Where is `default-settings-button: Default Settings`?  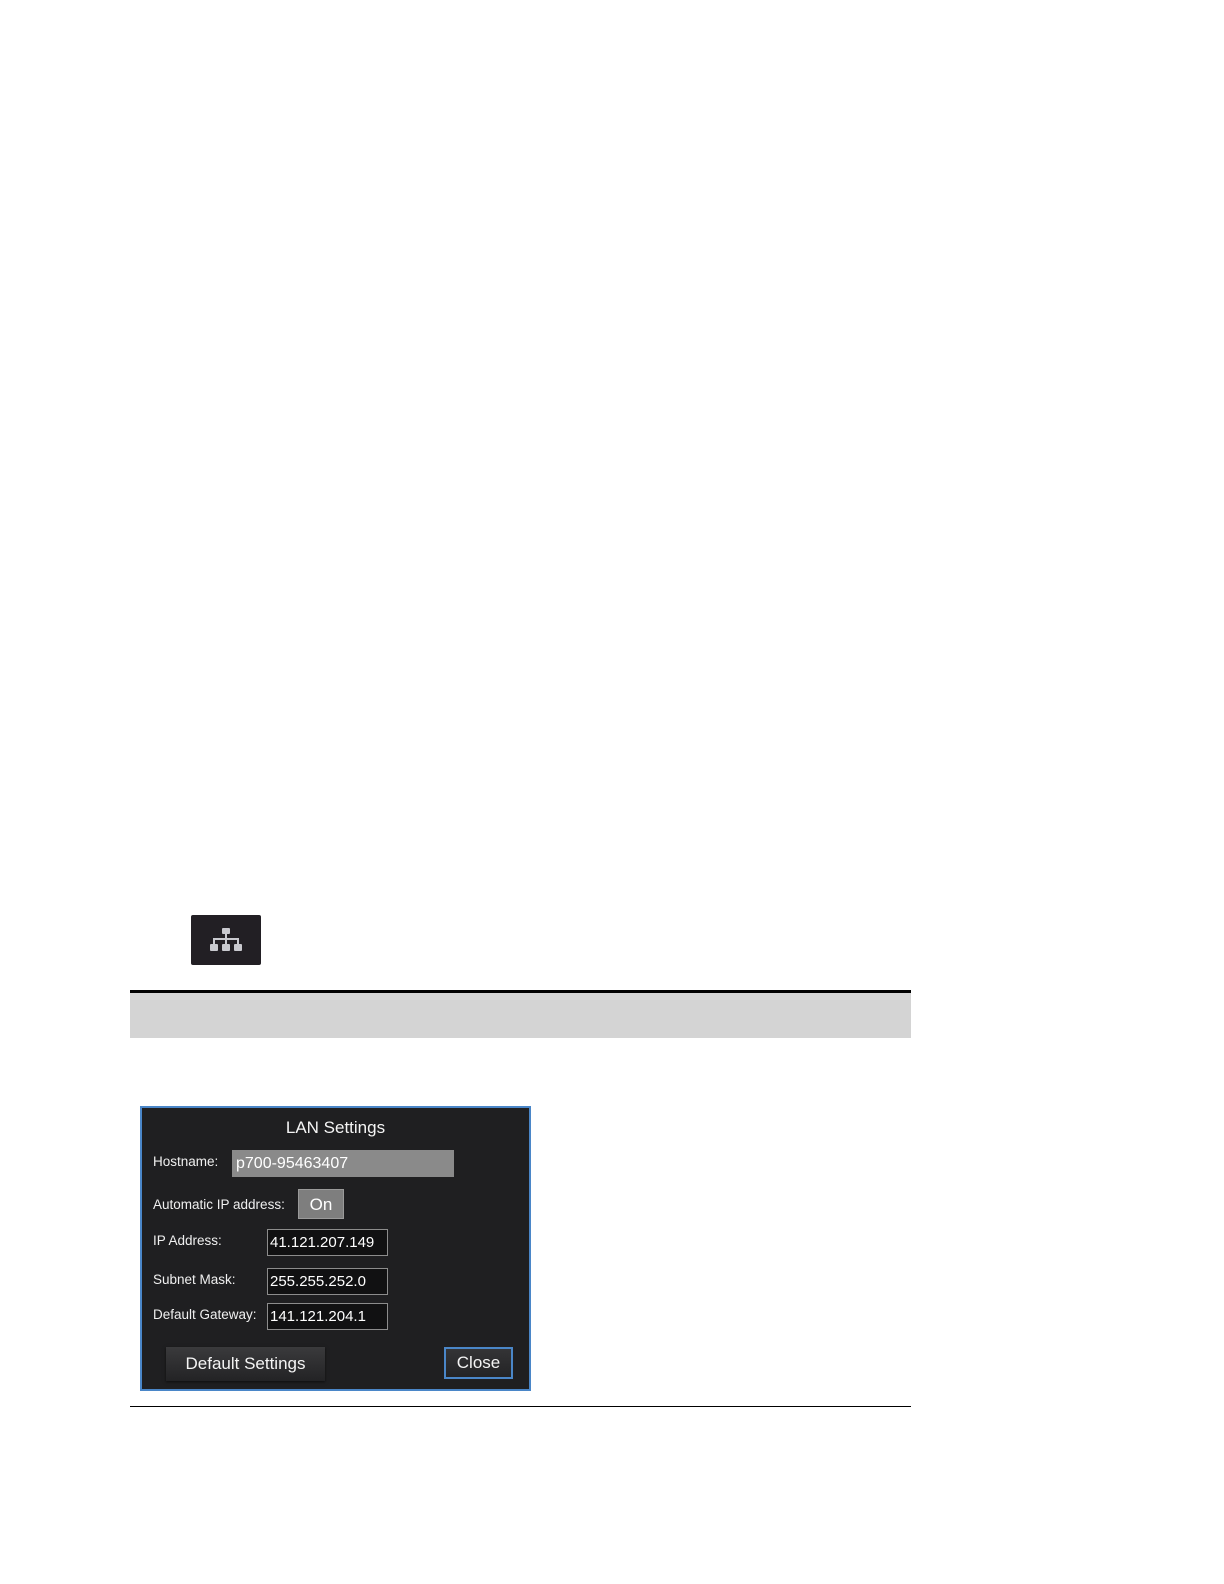
default-settings-button: Default Settings is located at coordinates (245, 1364).